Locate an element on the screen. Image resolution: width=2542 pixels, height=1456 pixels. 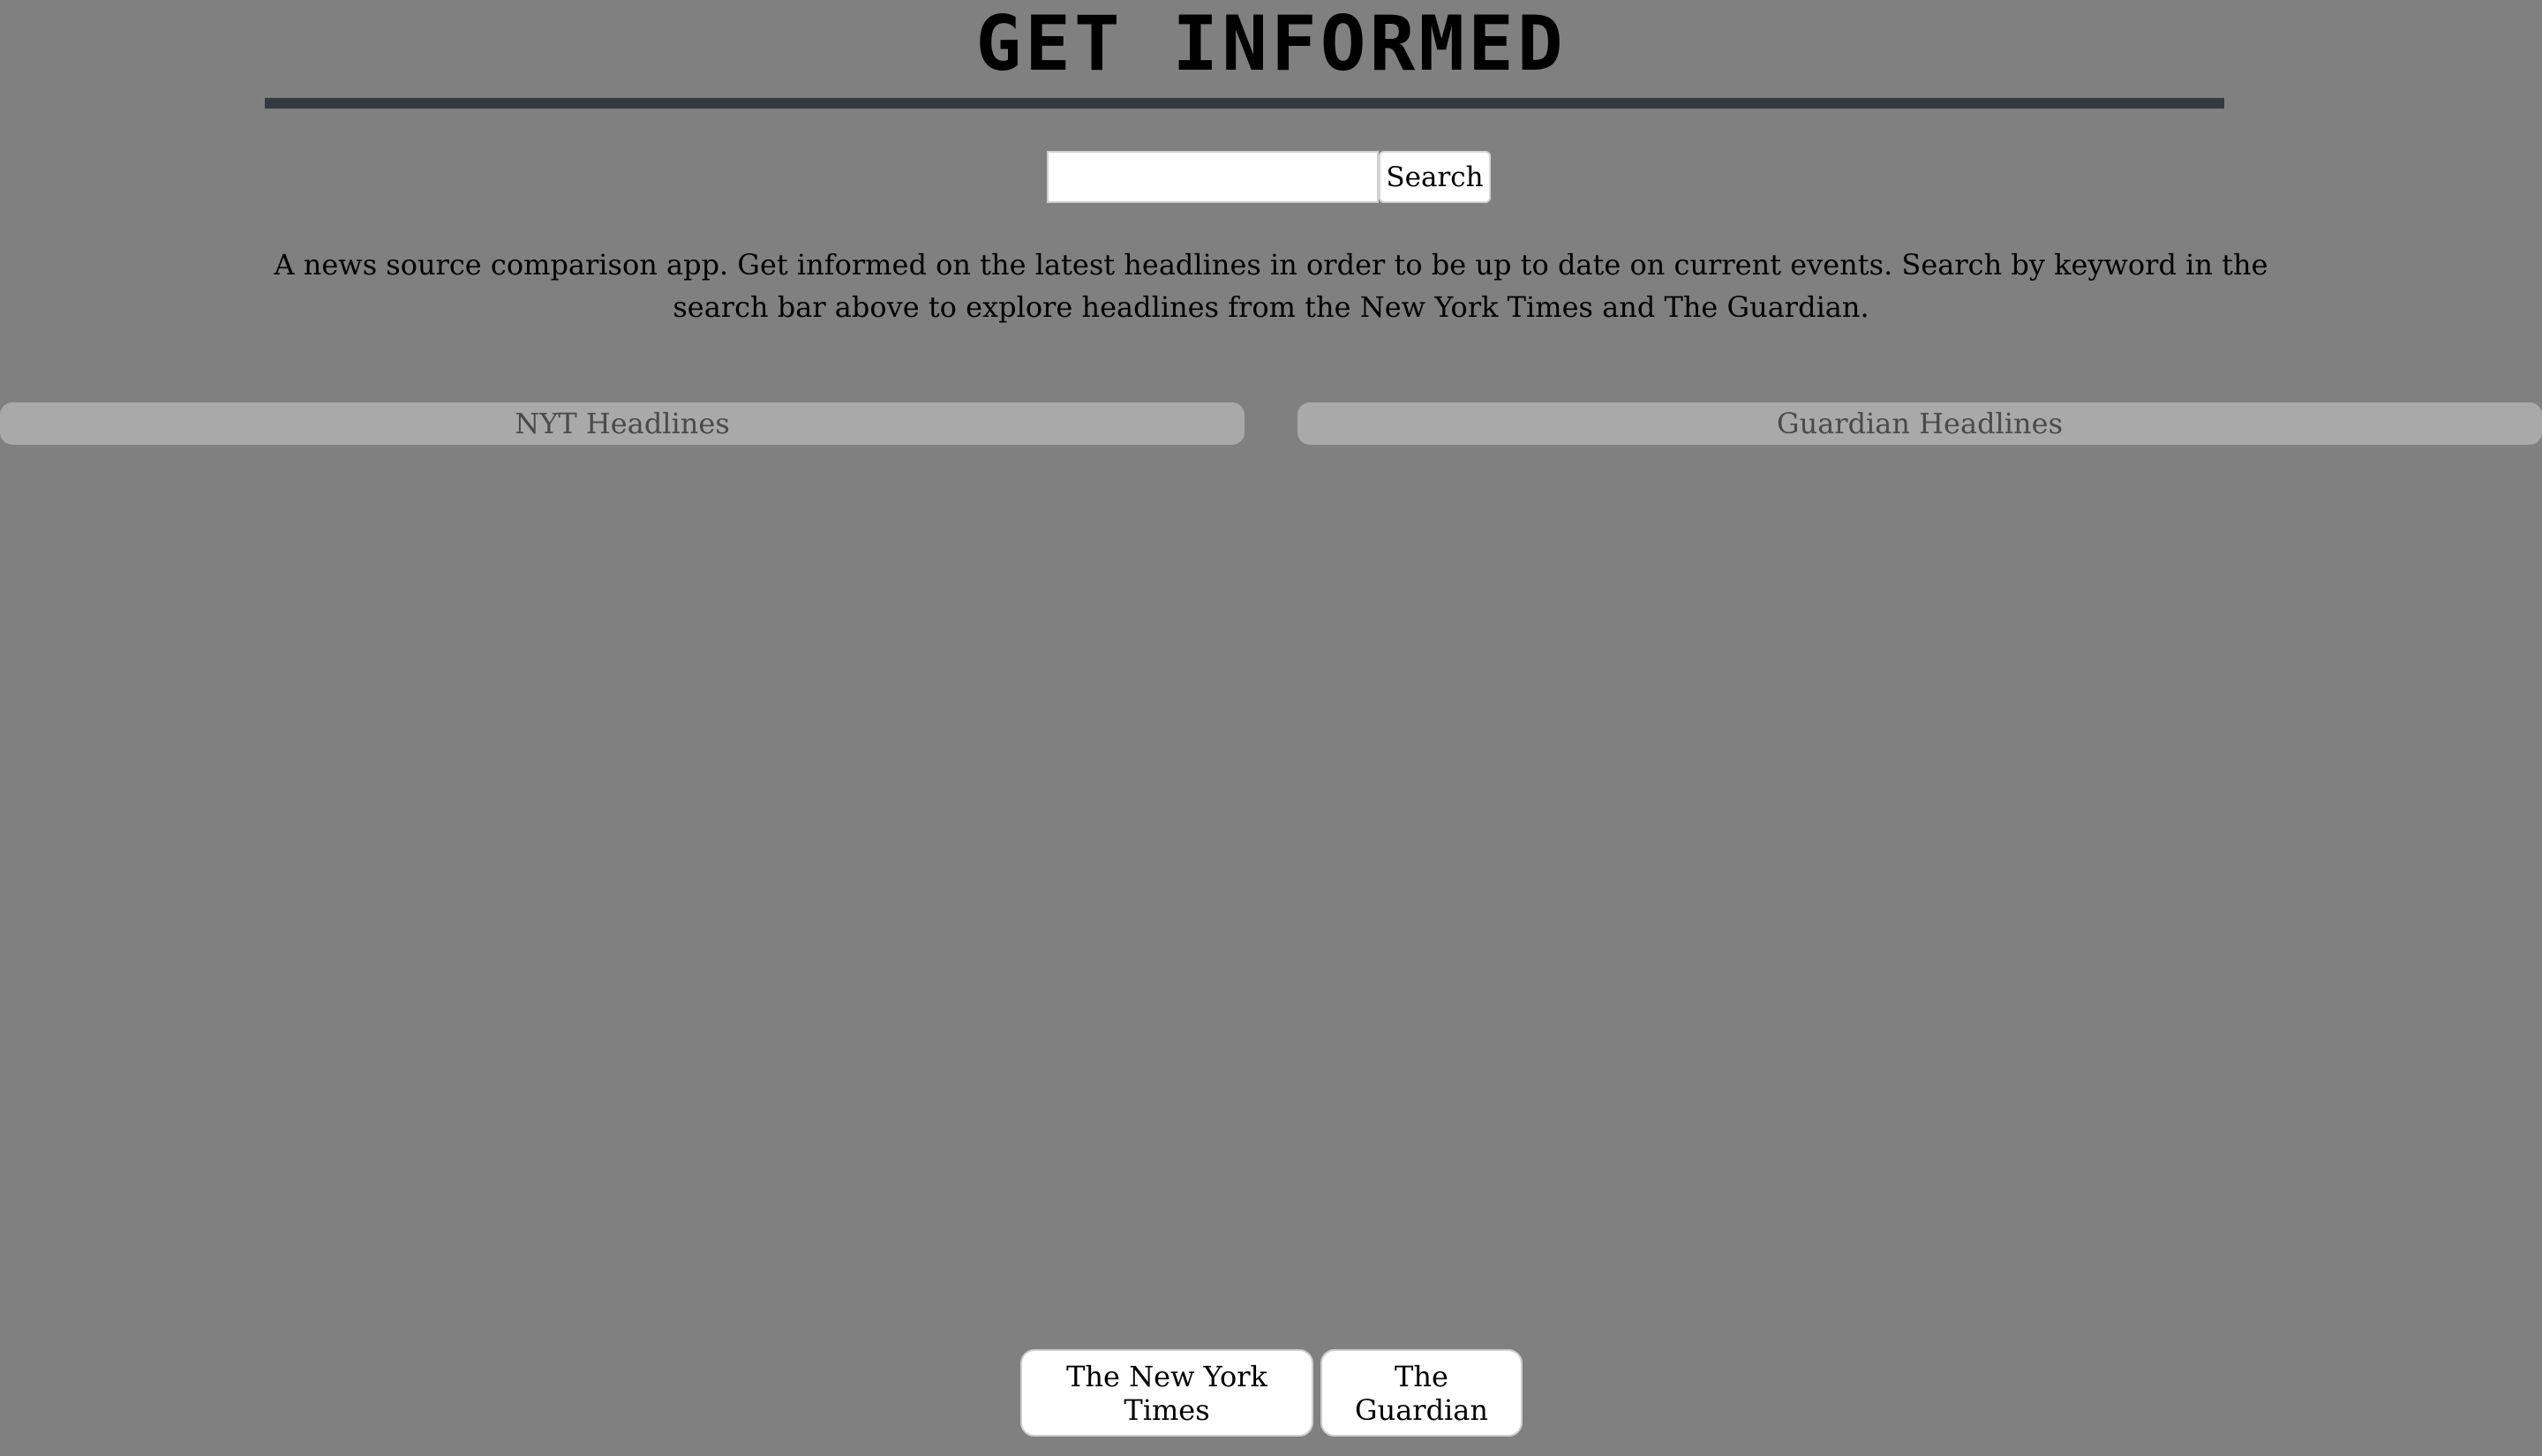
search-input is located at coordinates (1213, 177).